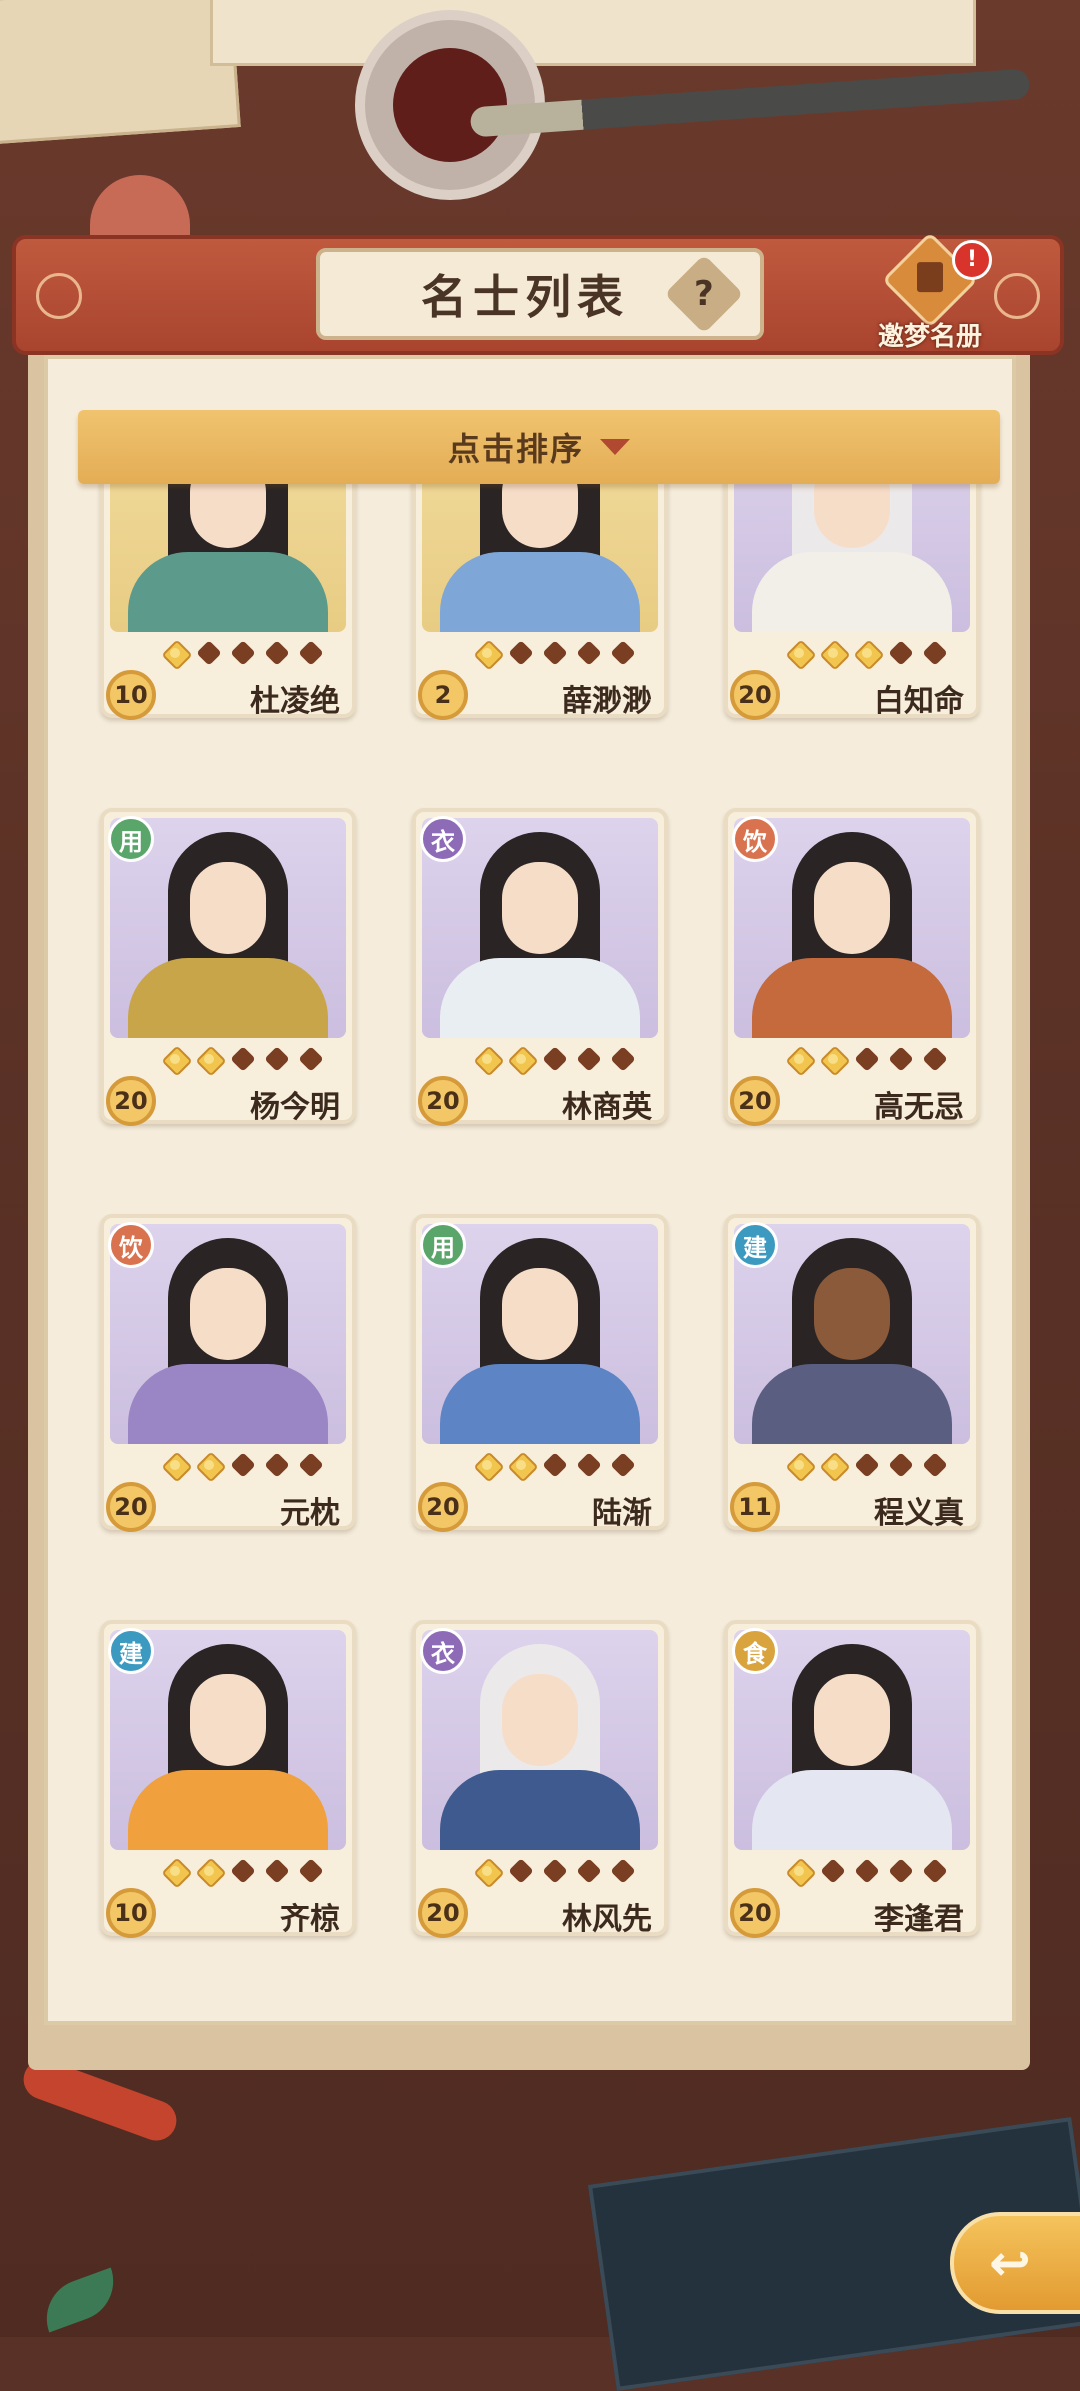 The height and width of the screenshot is (2391, 1080). I want to click on character-name: 白知命, so click(919, 701).